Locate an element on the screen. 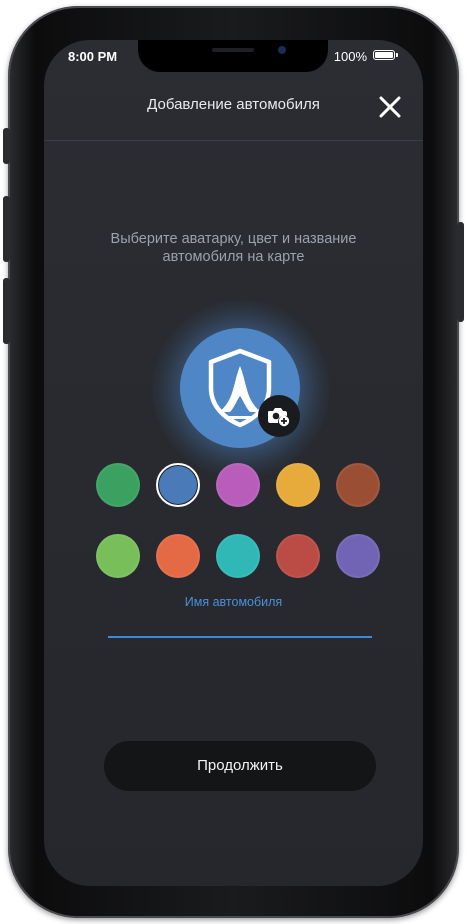  color-swatch-light-green is located at coordinates (118, 556).